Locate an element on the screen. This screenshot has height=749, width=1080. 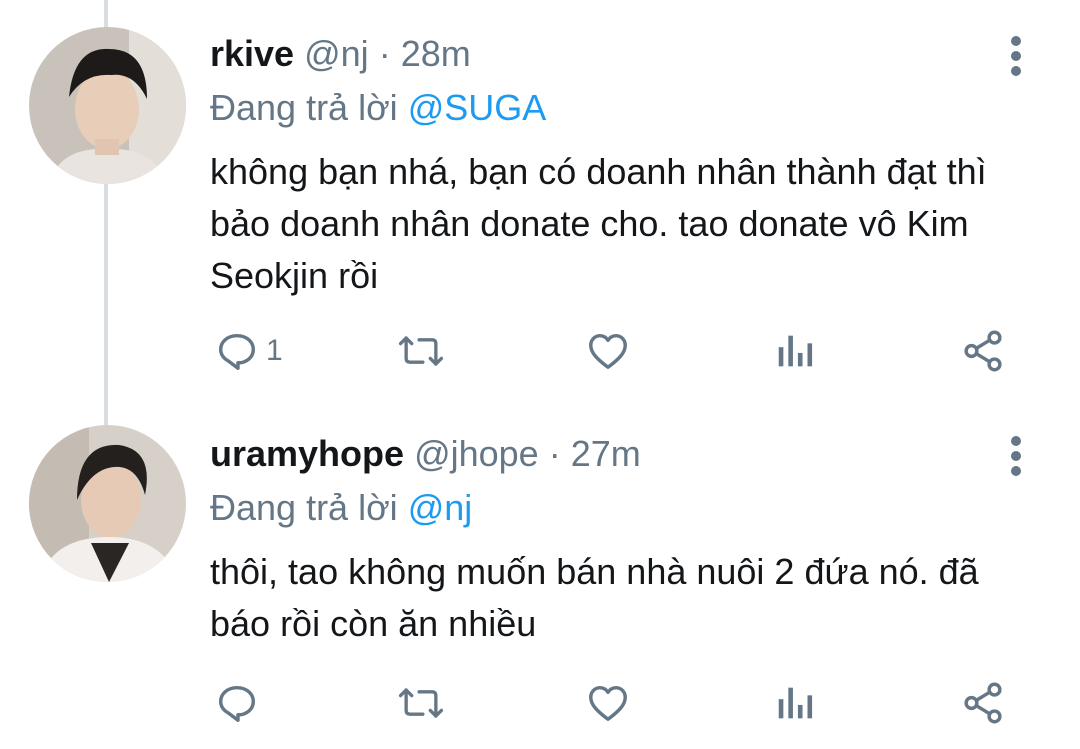
replying-to: Đang trả lời @nj is located at coordinates (341, 508).